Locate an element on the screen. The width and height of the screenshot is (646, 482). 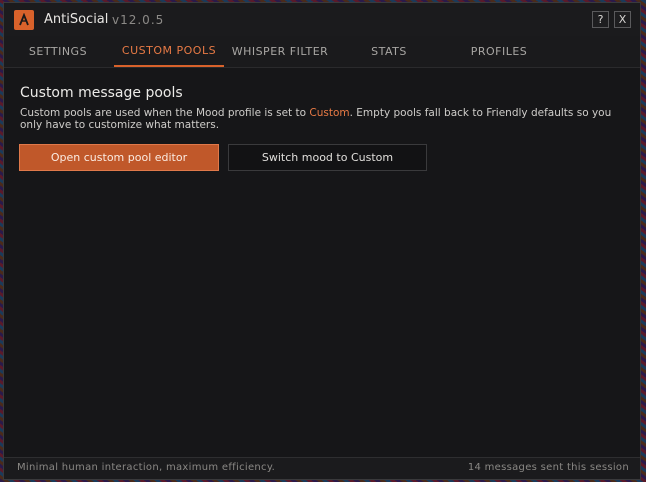
description-highlight: Custom is located at coordinates (329, 113).